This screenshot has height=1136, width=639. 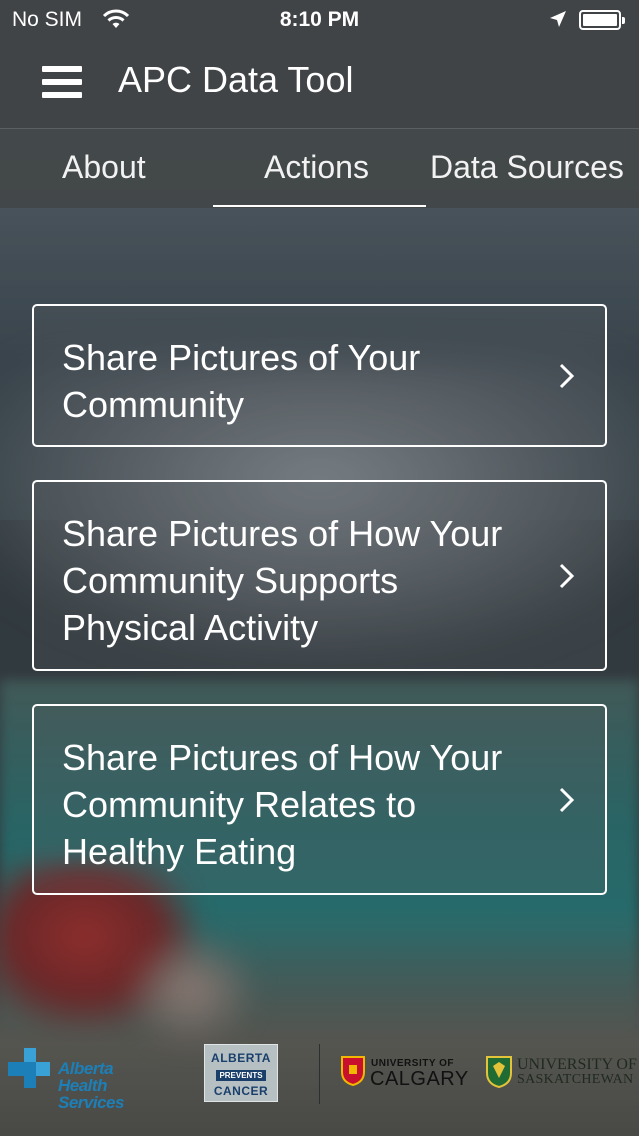 What do you see at coordinates (236, 79) in the screenshot?
I see `app-title: APC Data Tool` at bounding box center [236, 79].